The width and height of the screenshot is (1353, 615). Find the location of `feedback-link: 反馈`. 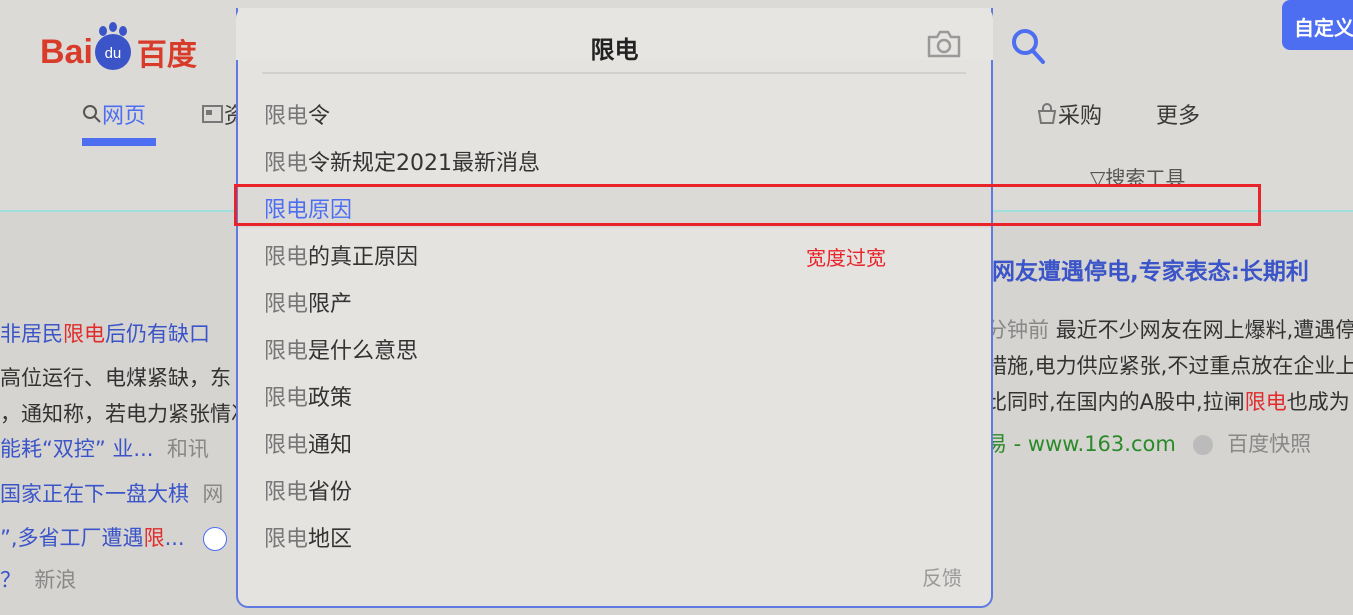

feedback-link: 反馈 is located at coordinates (942, 576).